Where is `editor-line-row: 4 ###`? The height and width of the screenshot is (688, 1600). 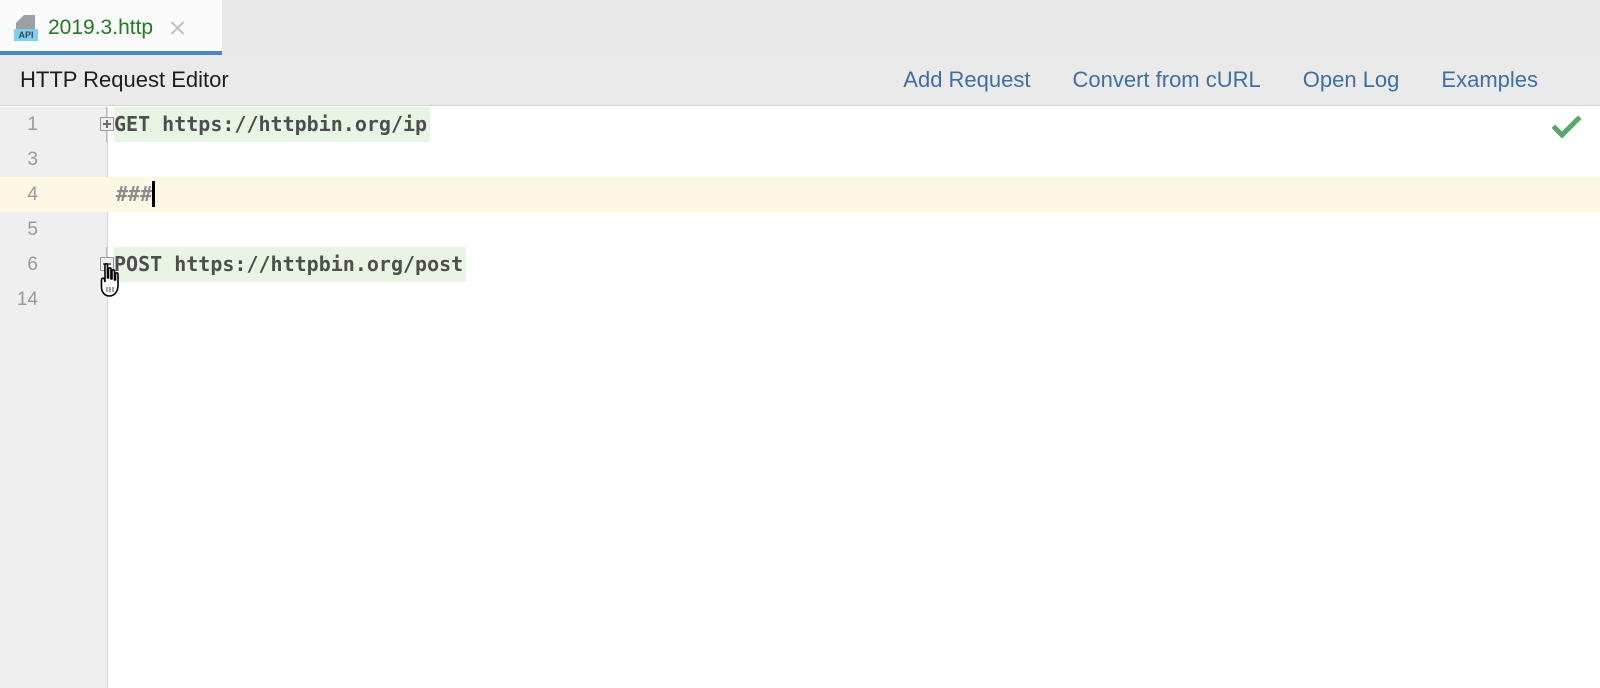 editor-line-row: 4 ### is located at coordinates (800, 194).